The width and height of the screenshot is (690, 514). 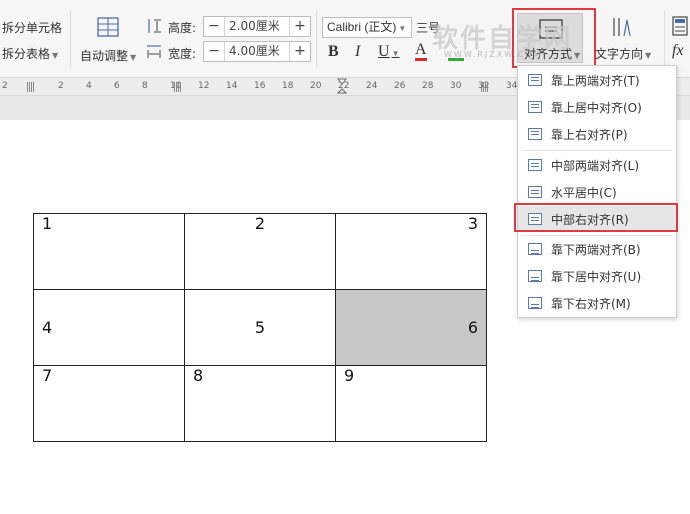 I want to click on underline-button: U ▼, so click(x=388, y=52).